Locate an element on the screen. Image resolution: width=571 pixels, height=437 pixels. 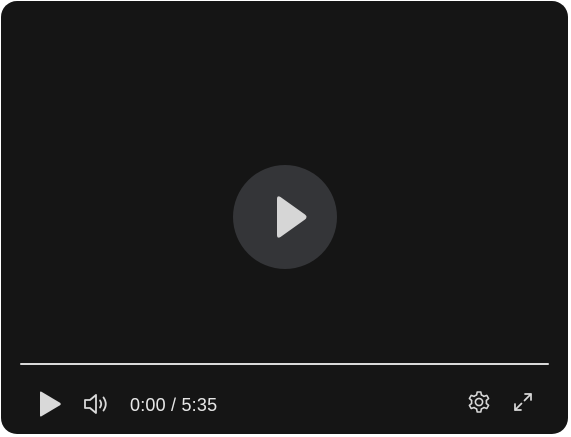
gear-icon is located at coordinates (479, 402).